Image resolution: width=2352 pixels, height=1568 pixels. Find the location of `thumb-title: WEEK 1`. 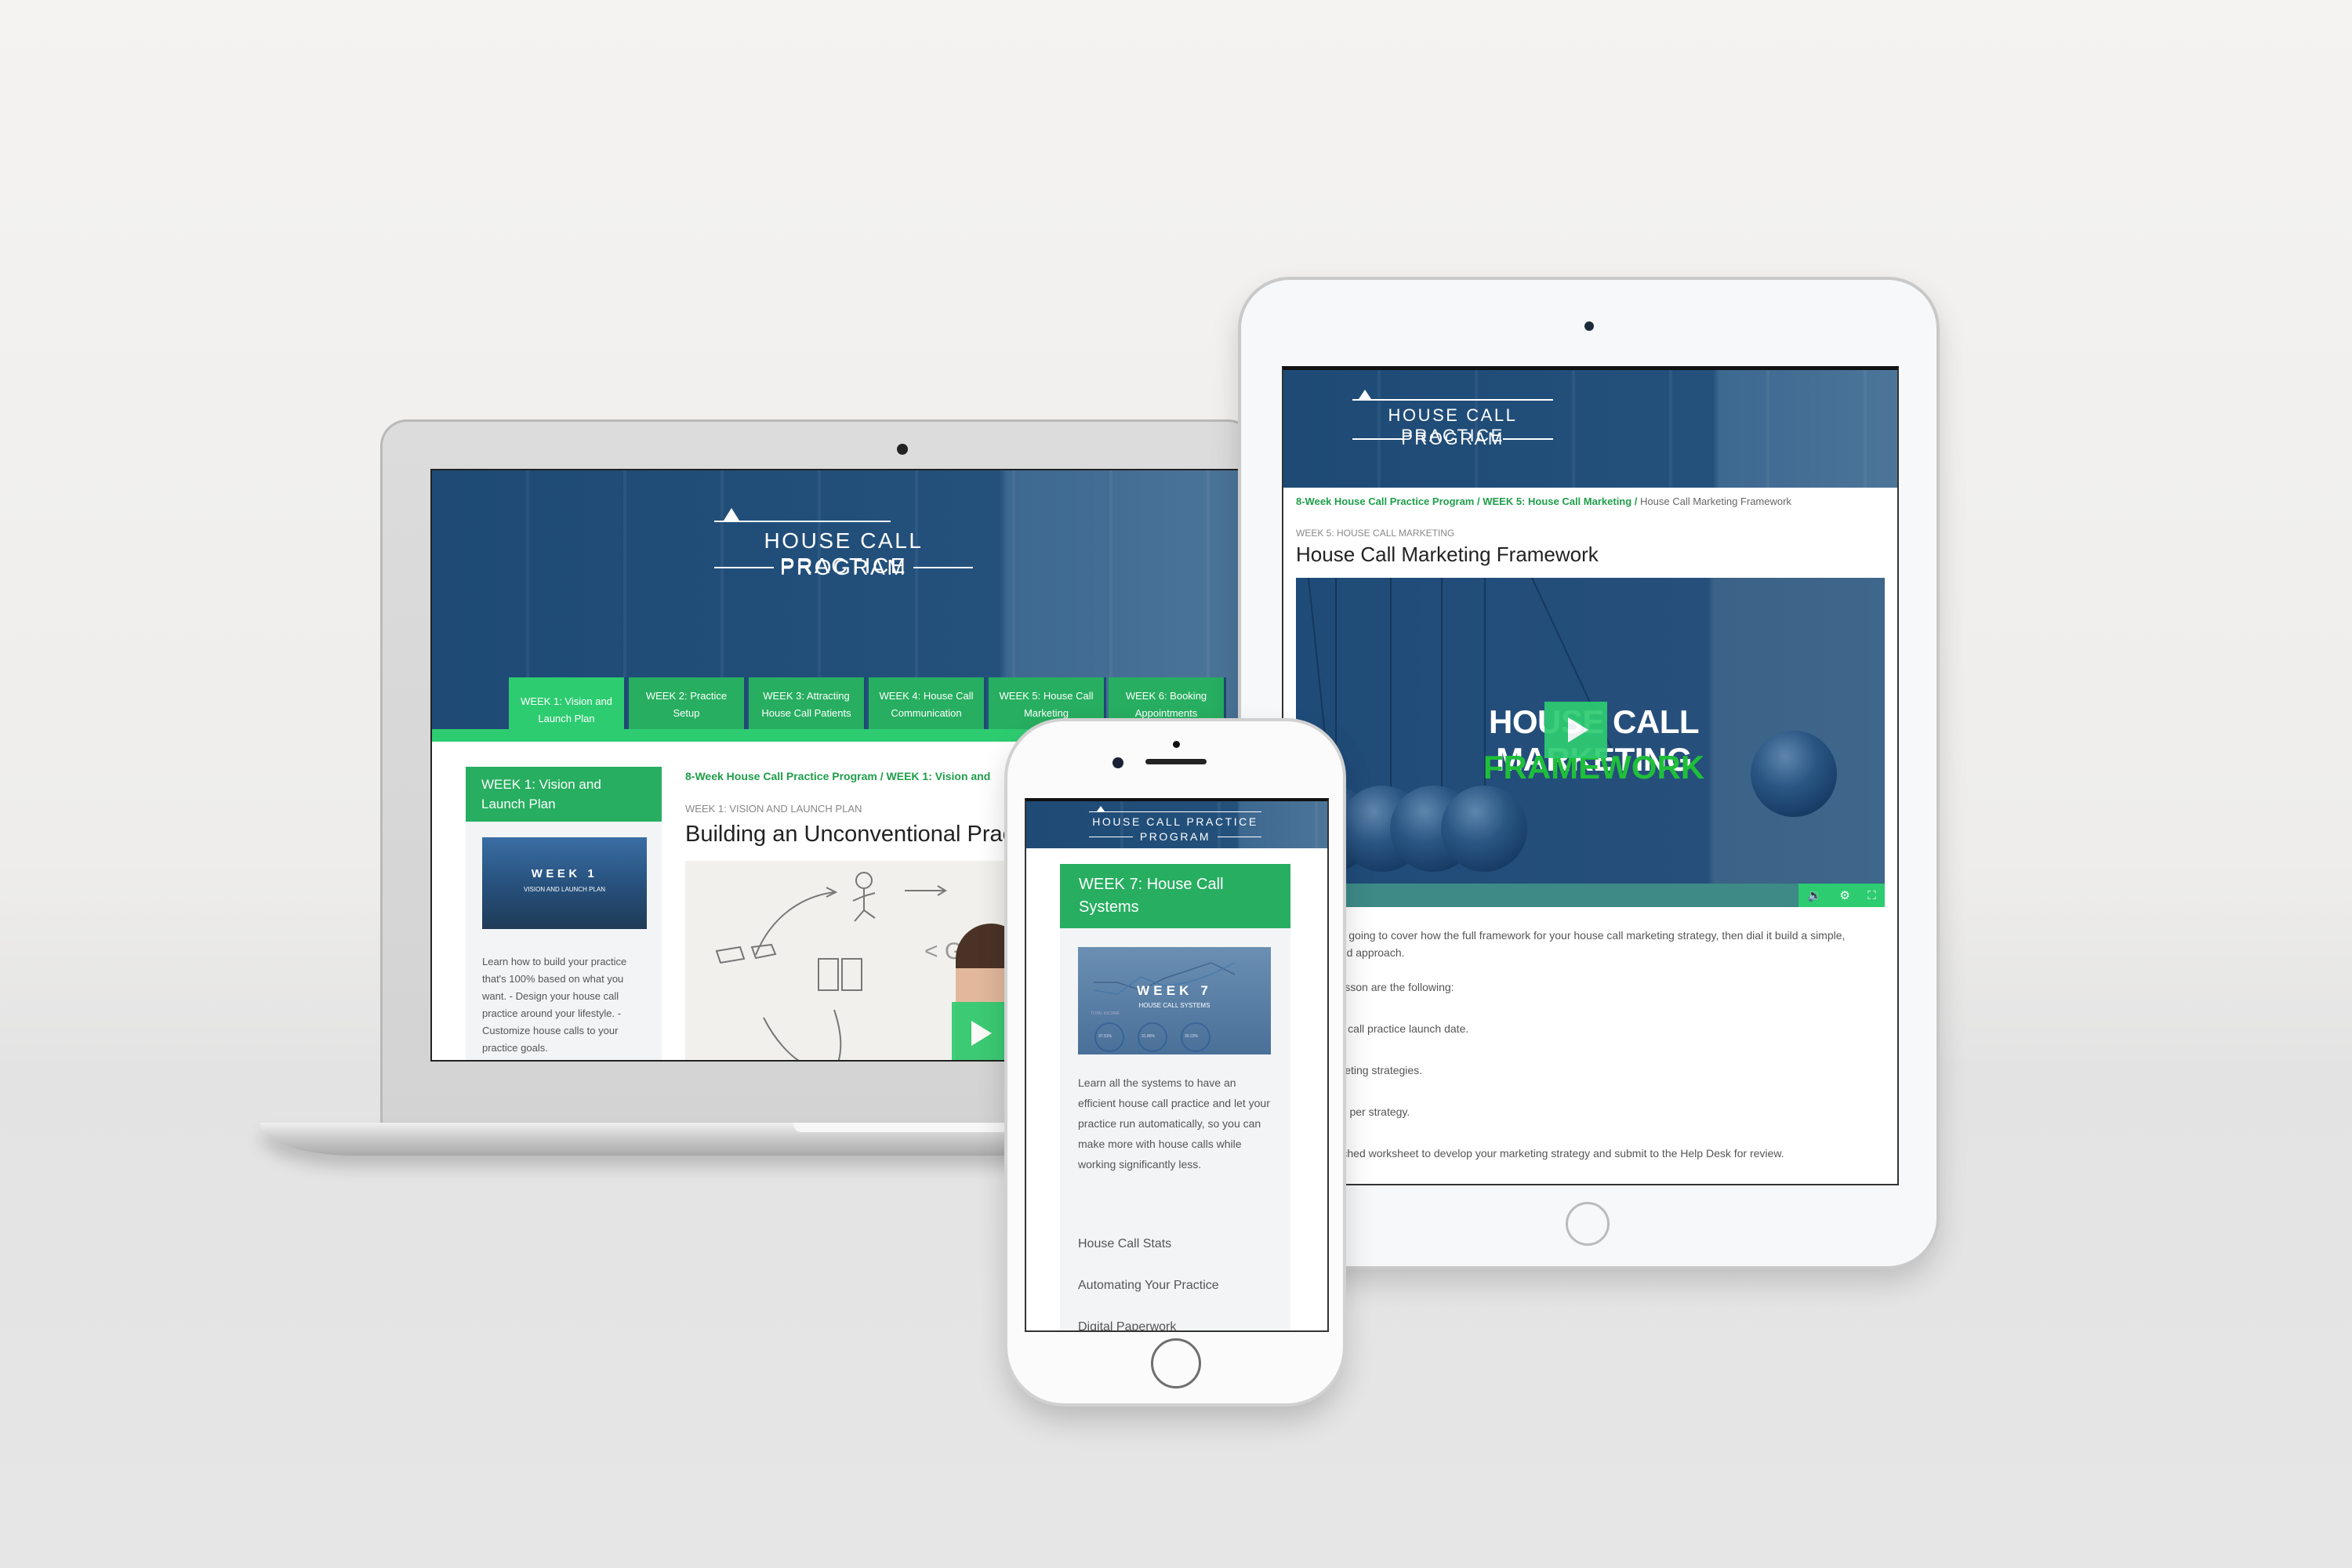

thumb-title: WEEK 1 is located at coordinates (564, 873).